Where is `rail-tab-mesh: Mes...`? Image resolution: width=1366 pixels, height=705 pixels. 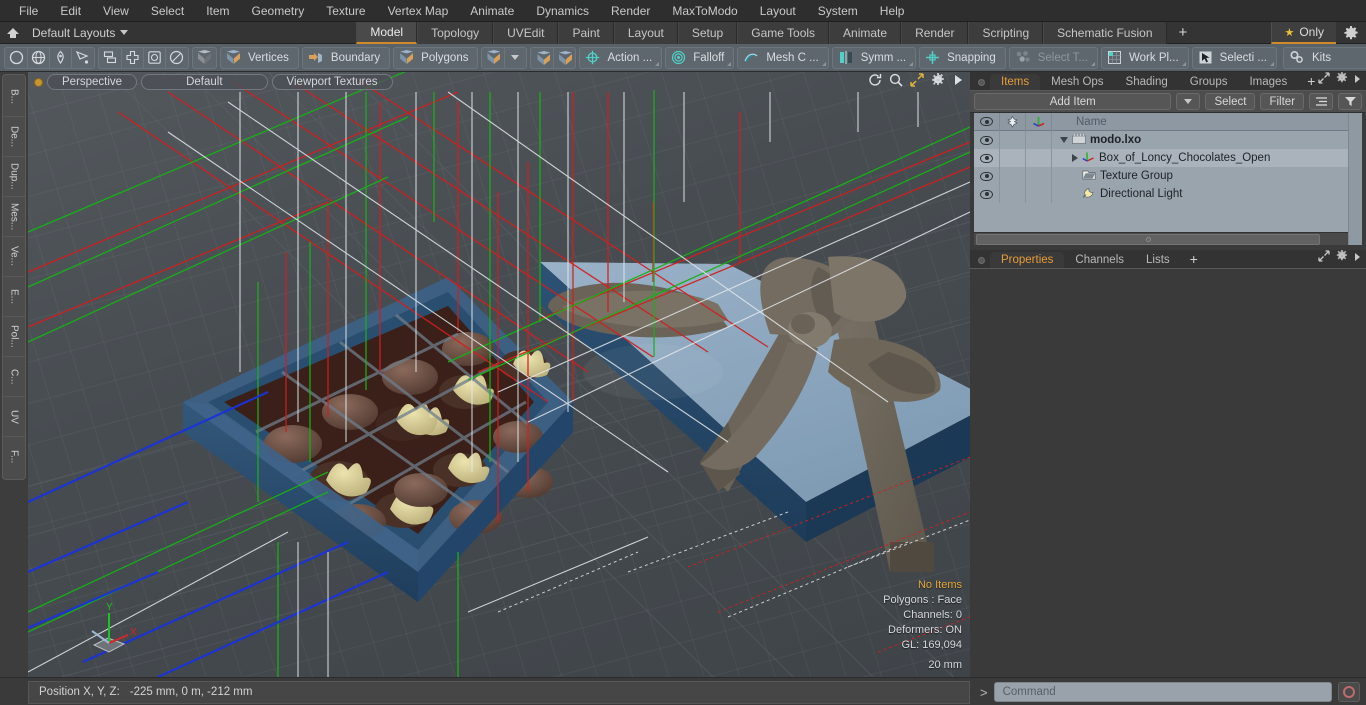
rail-tab-mesh: Mes... is located at coordinates (14, 217).